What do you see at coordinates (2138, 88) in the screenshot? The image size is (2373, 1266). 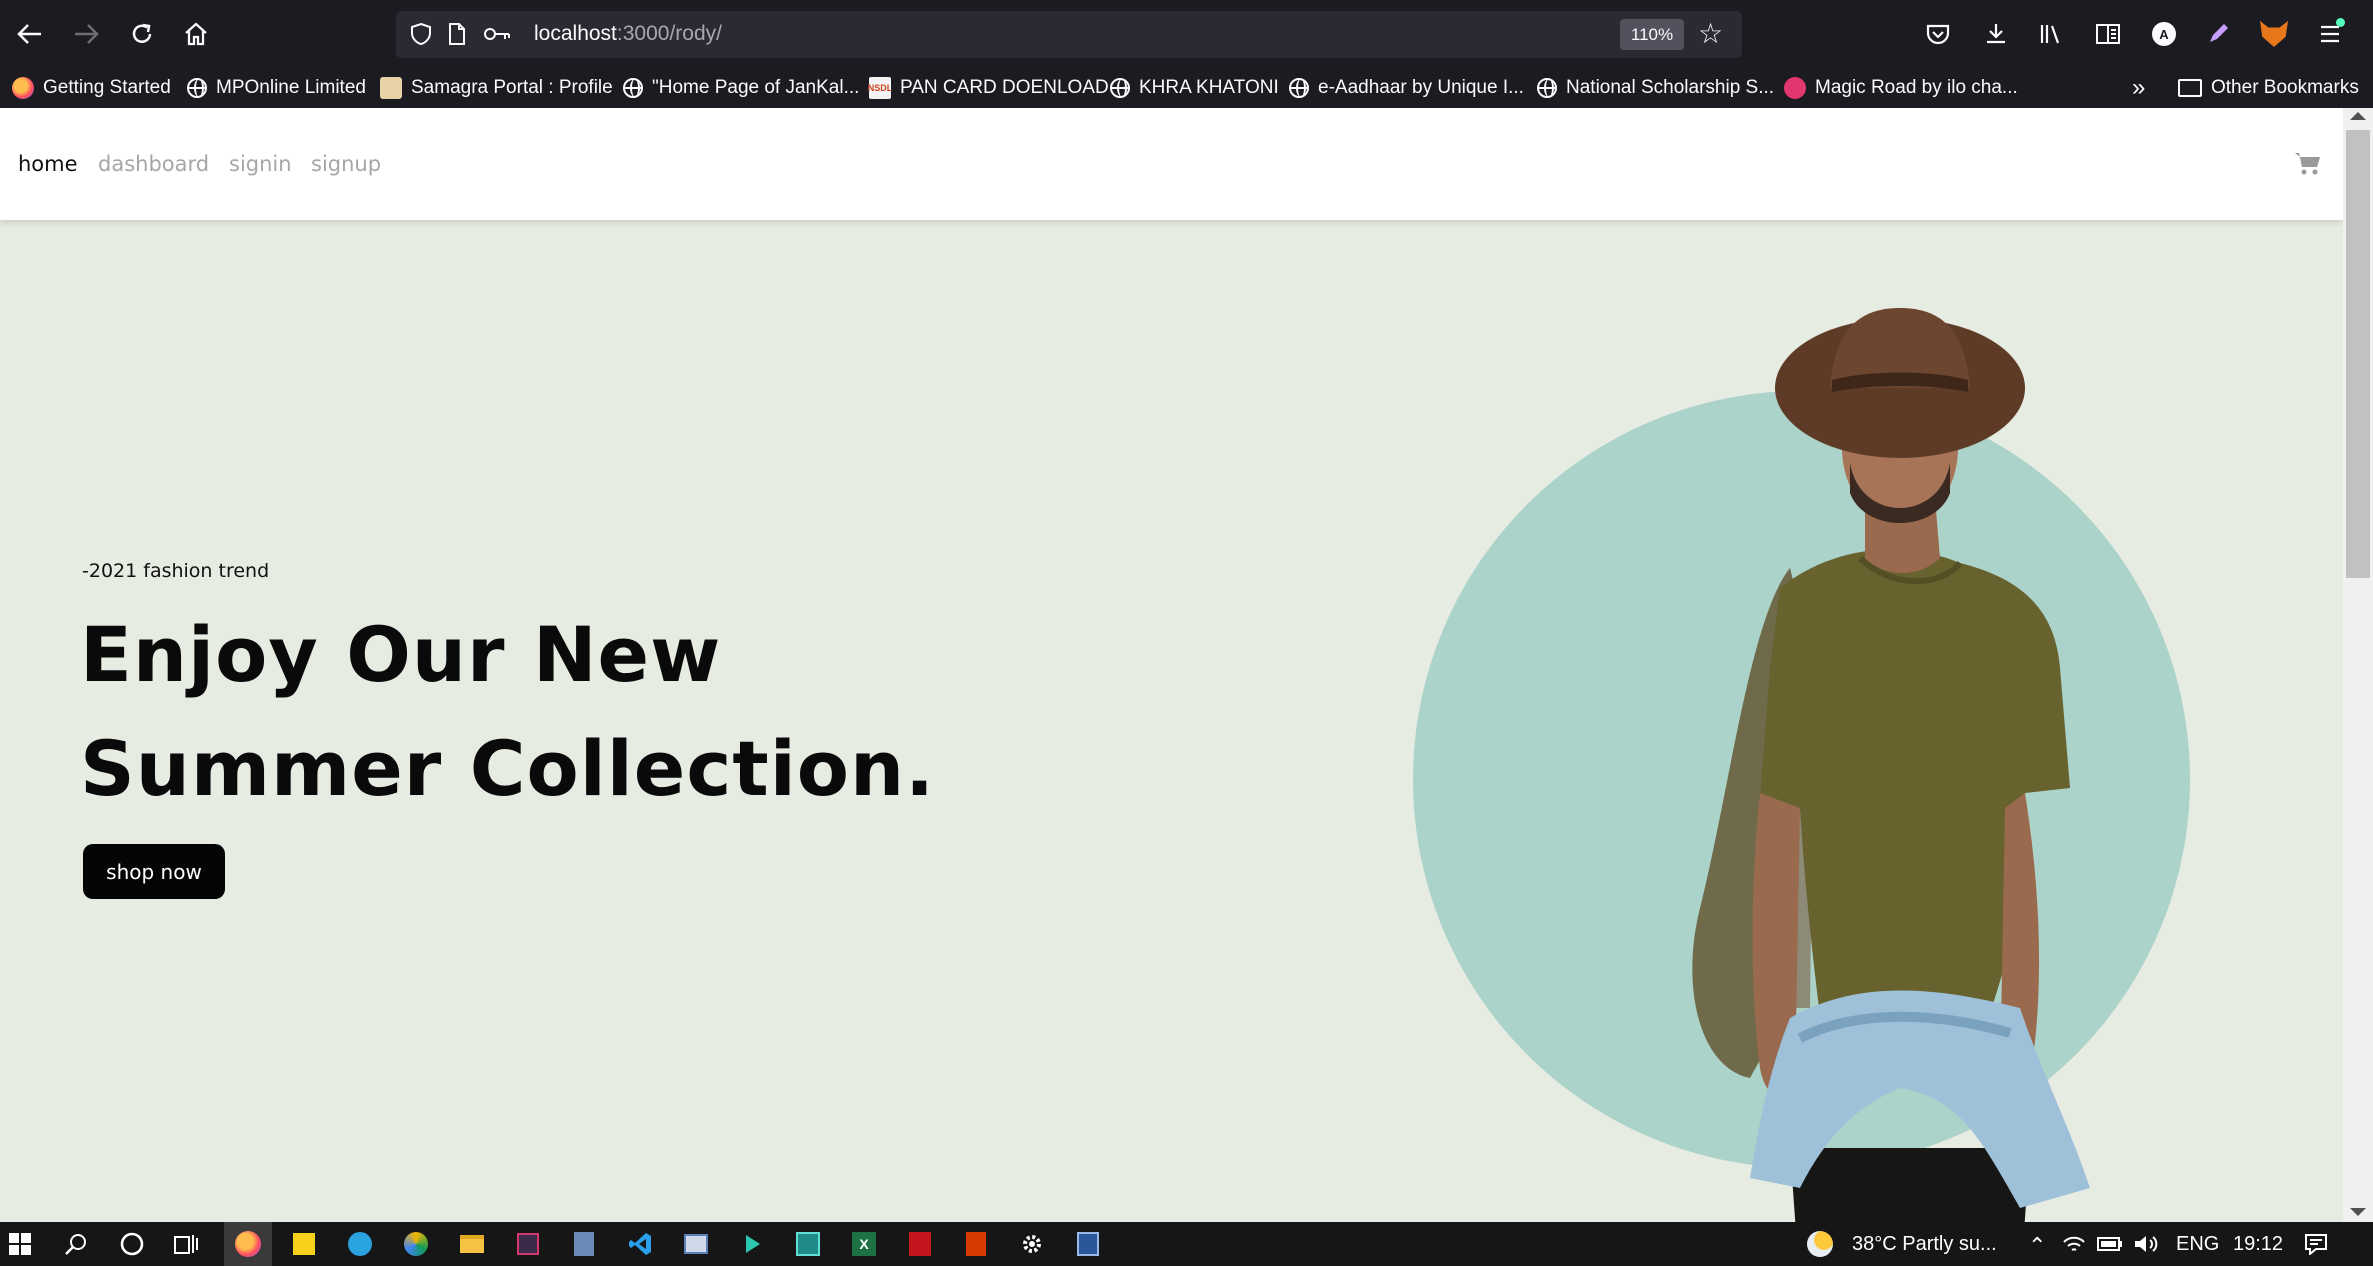 I see `bookmarks-overflow-chevron-icon: »` at bounding box center [2138, 88].